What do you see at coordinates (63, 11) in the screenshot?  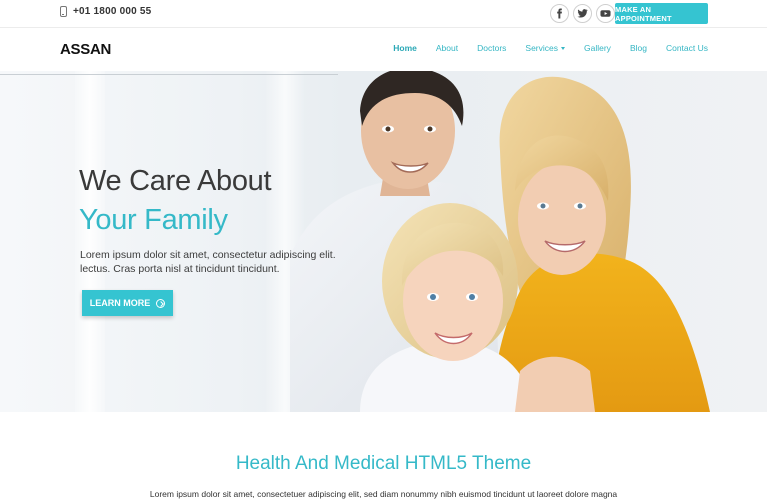 I see `phone-icon` at bounding box center [63, 11].